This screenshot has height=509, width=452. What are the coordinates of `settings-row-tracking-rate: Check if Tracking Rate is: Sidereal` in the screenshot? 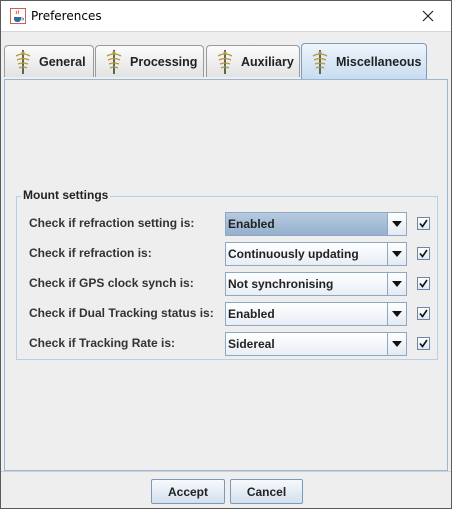 It's located at (231, 344).